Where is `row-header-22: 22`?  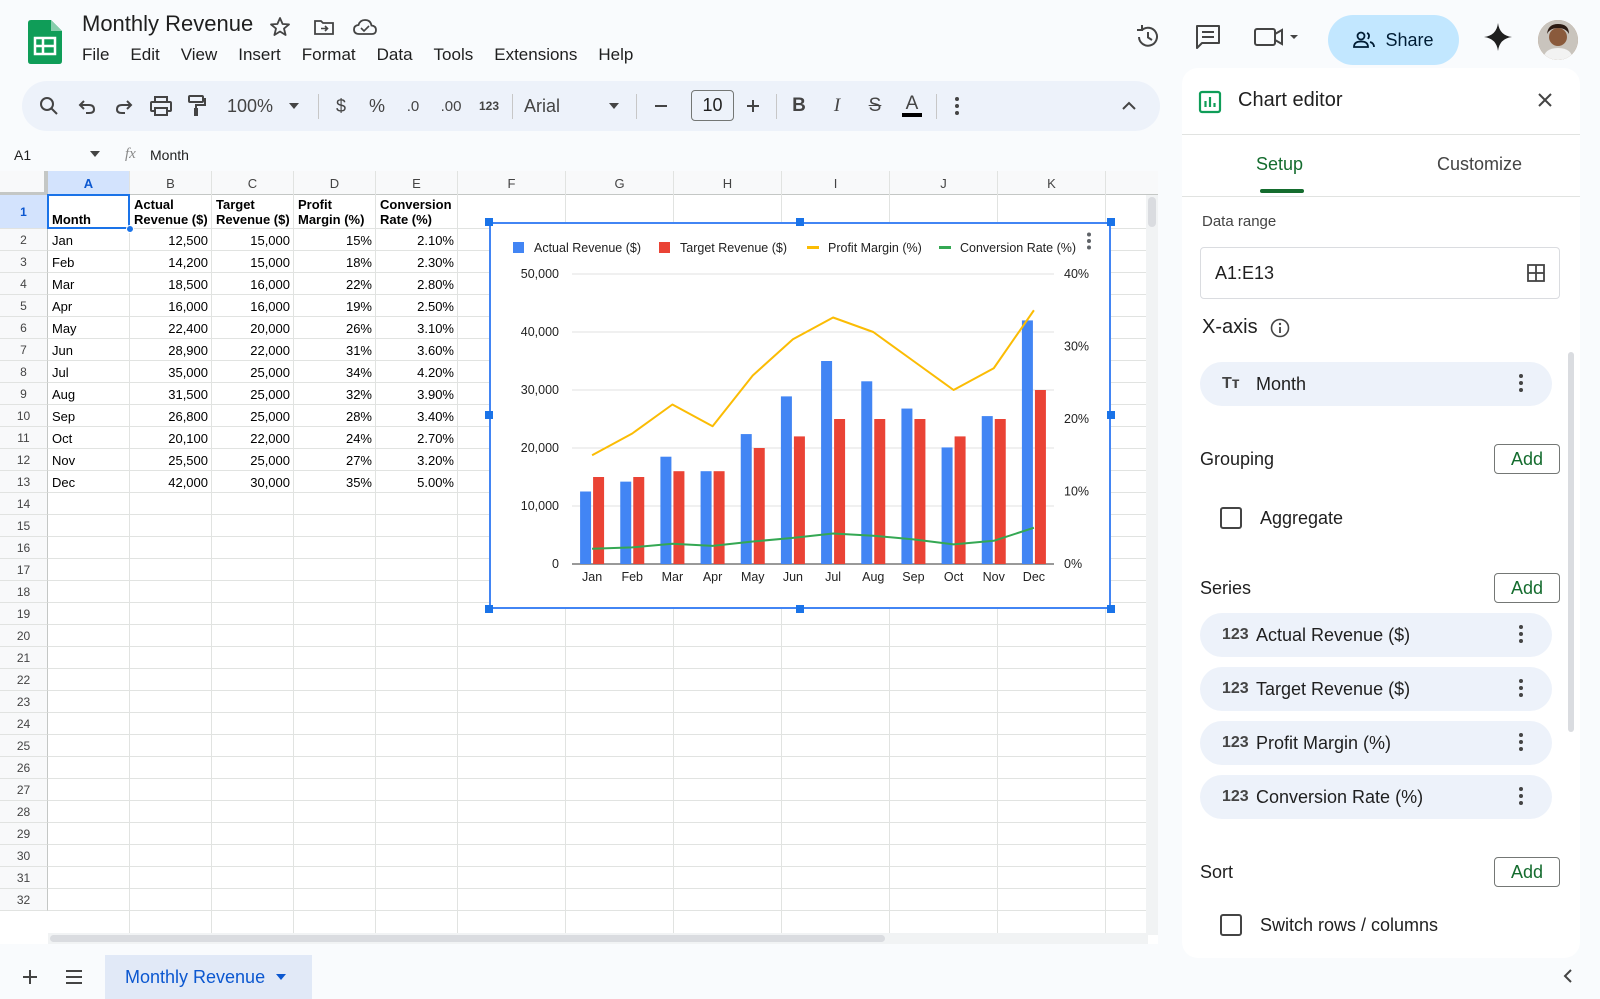 row-header-22: 22 is located at coordinates (24, 680).